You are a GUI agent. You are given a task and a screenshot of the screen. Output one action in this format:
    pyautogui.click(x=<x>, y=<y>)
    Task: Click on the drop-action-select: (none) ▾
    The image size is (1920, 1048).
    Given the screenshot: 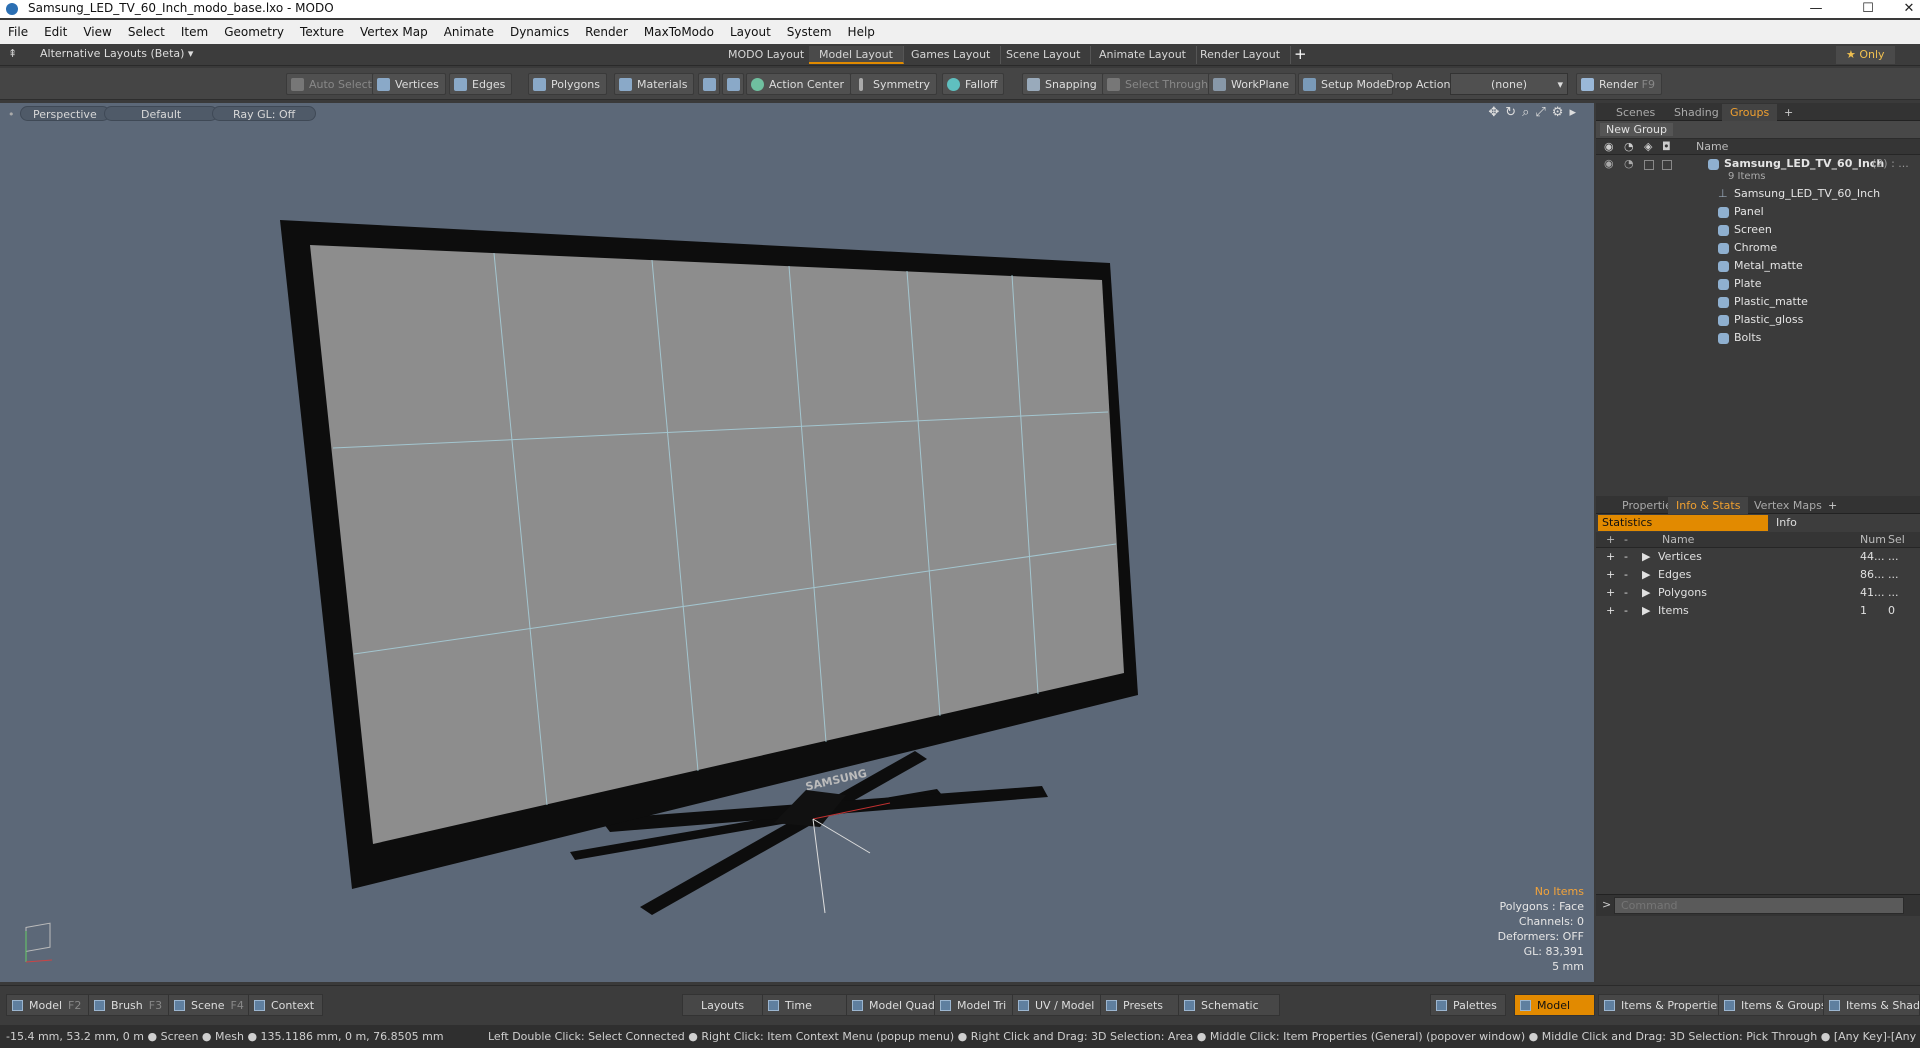 What is the action you would take?
    pyautogui.click(x=1509, y=84)
    